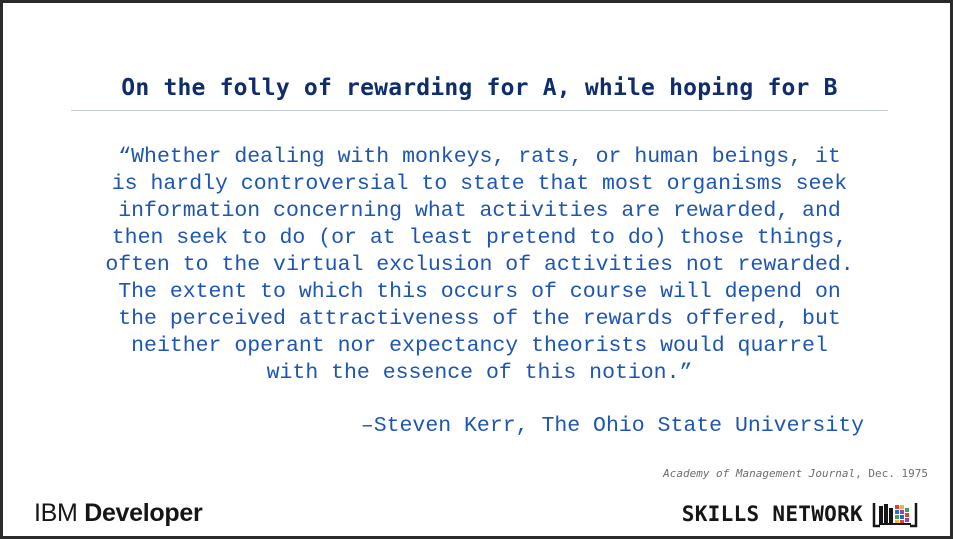  I want to click on citation: Academy of Management Journal, Dec. 1975, so click(795, 473).